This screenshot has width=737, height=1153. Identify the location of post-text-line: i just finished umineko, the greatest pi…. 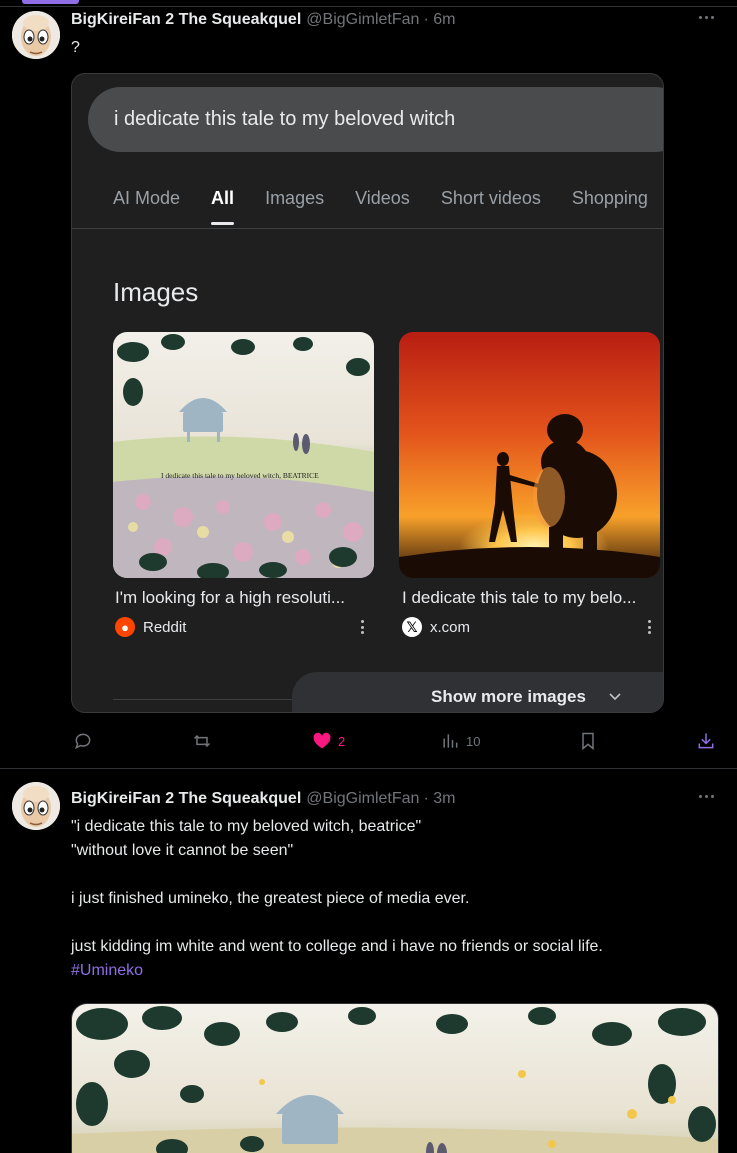
(270, 898).